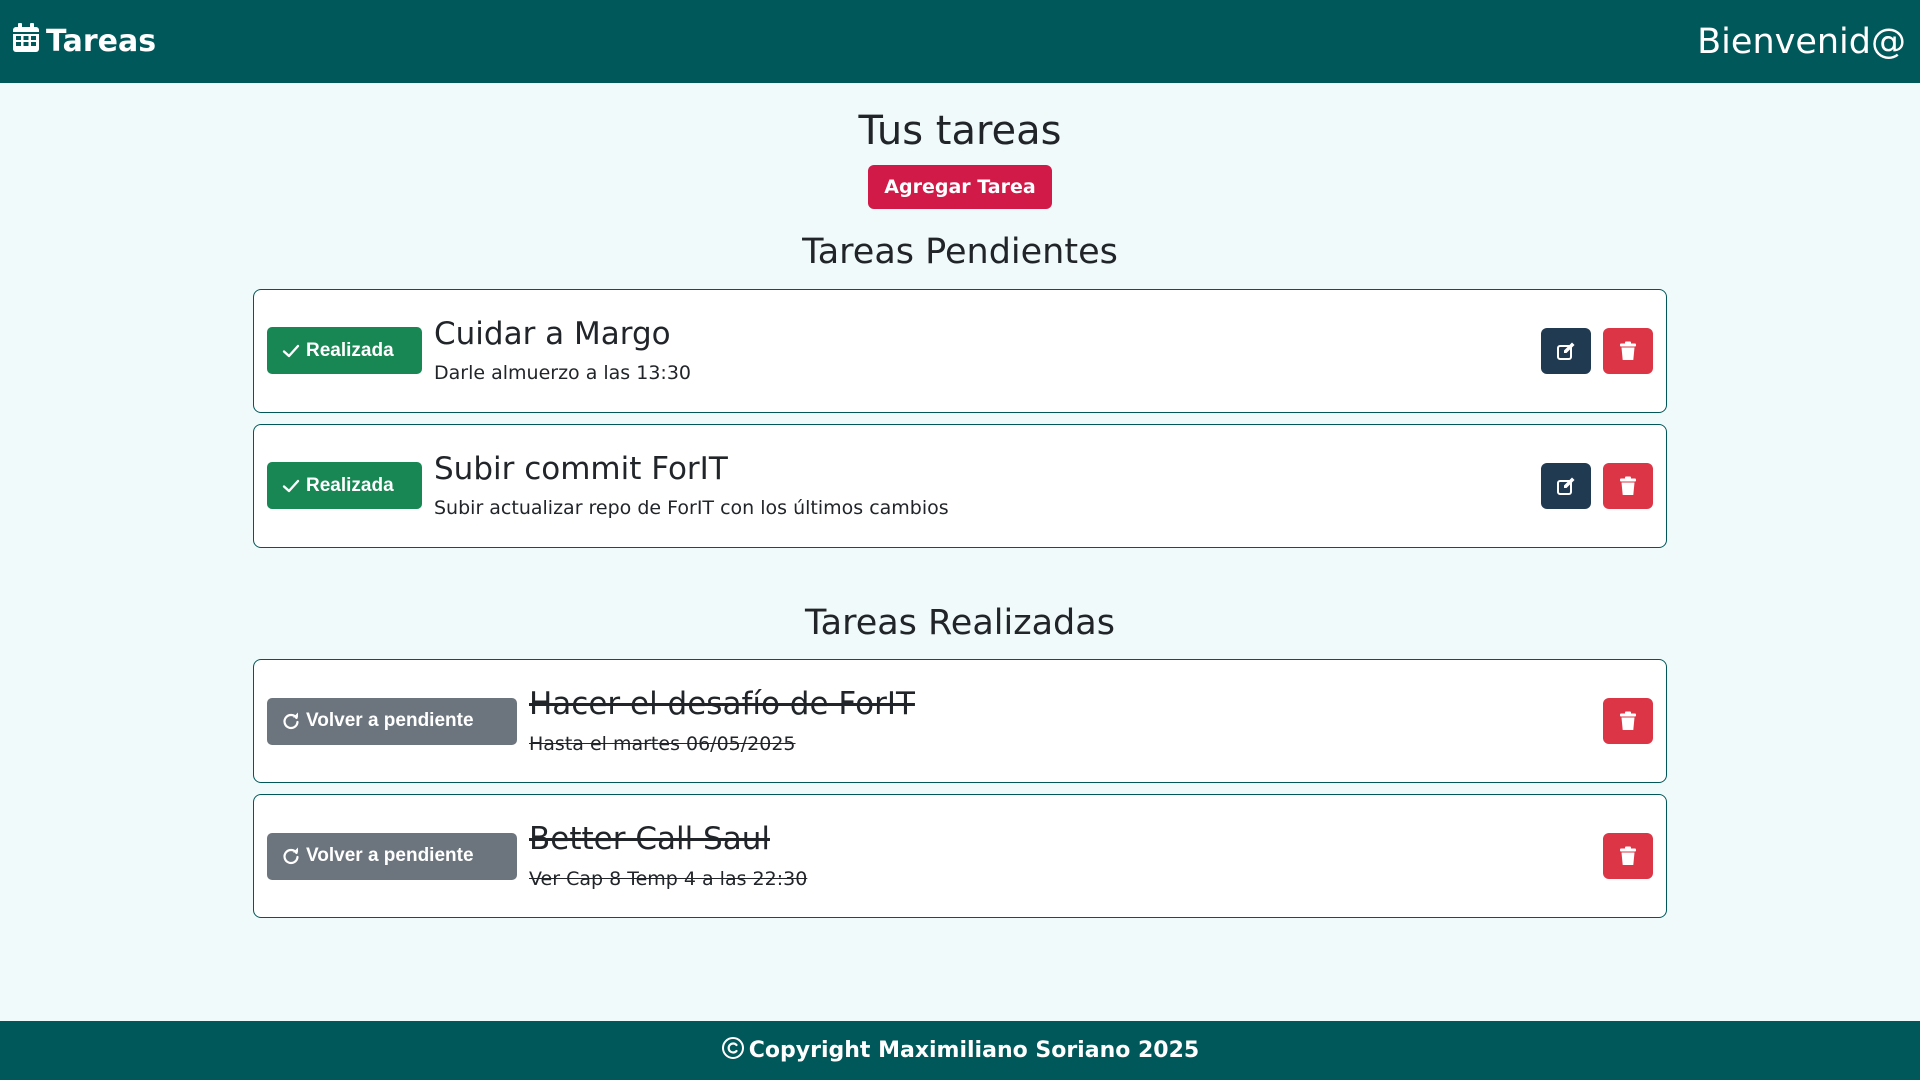  What do you see at coordinates (1801, 41) in the screenshot?
I see `welcome-text: Bienvenid@` at bounding box center [1801, 41].